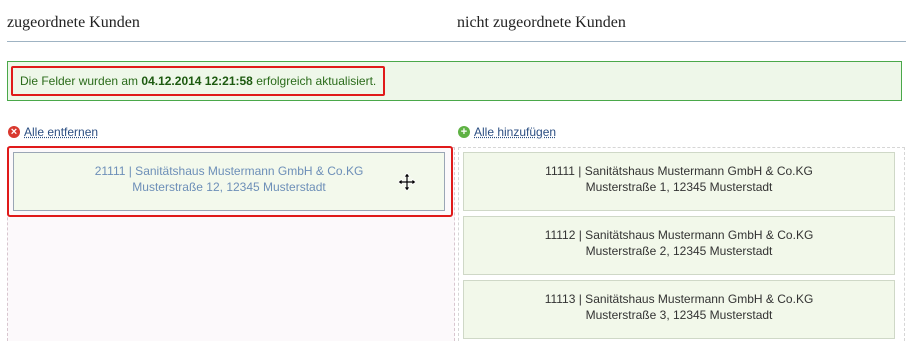 This screenshot has width=910, height=341. I want to click on unassigned-customers-heading: nicht zugeordnete Kunden, so click(541, 22).